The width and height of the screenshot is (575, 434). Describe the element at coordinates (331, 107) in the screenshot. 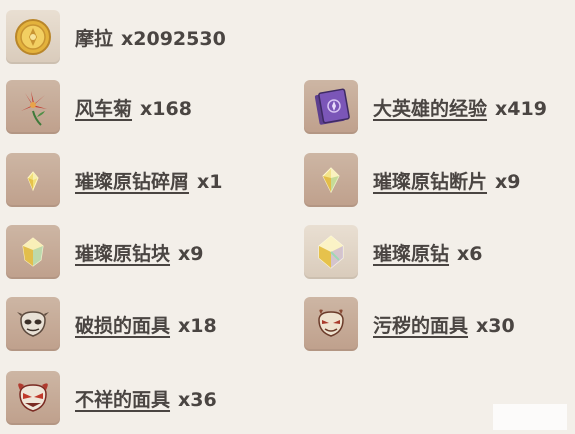

I see `heros-wit-book-icon` at that location.